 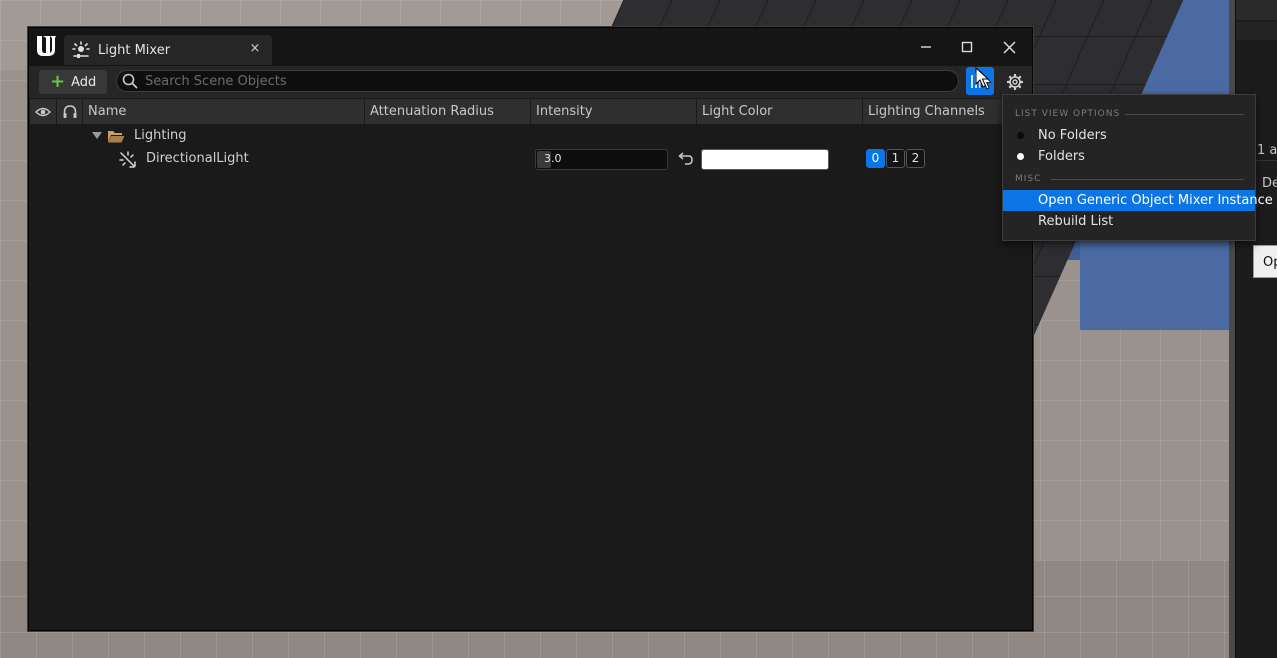 I want to click on column-name: Name, so click(x=224, y=111).